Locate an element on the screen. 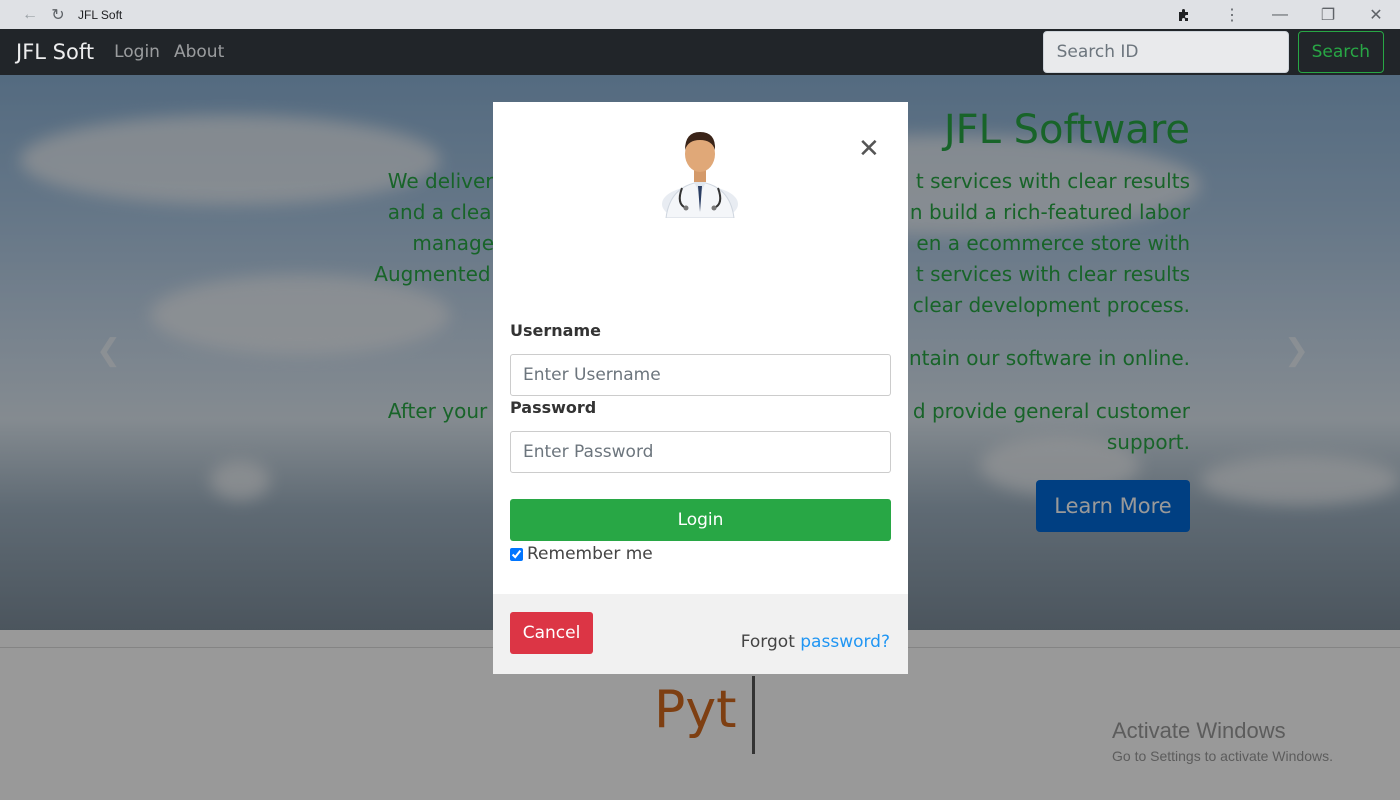  puzzle-icon is located at coordinates (1184, 14).